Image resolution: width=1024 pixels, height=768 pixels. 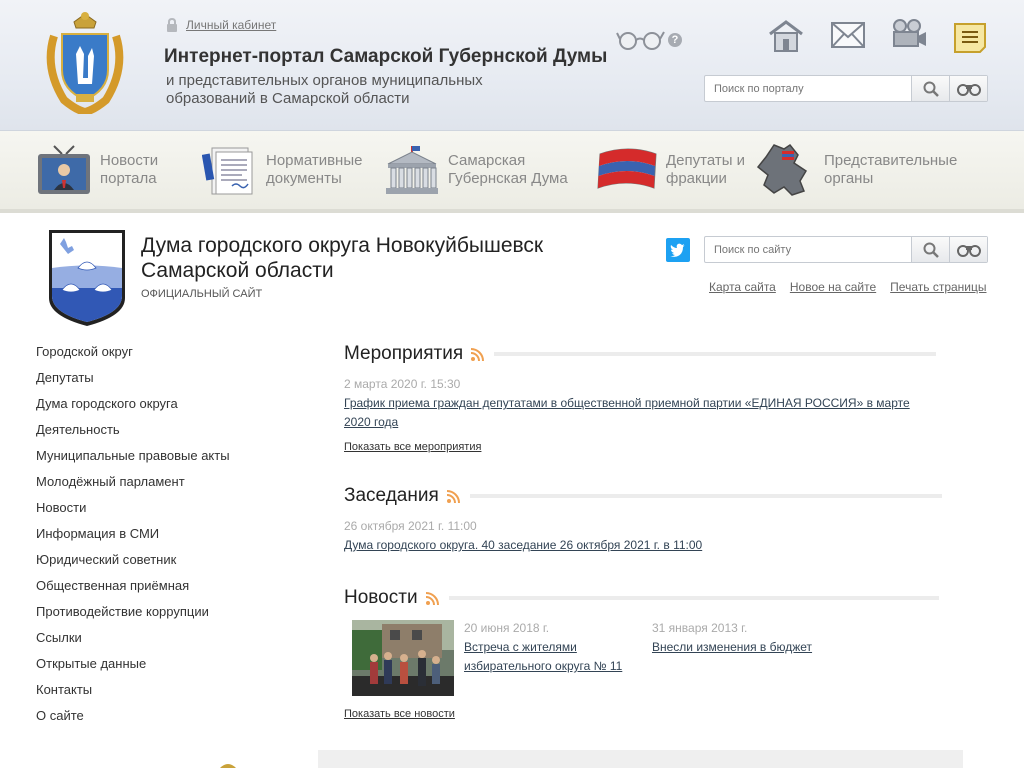 What do you see at coordinates (133, 564) in the screenshot?
I see `menu-item-legal-advisor: Юридический советник` at bounding box center [133, 564].